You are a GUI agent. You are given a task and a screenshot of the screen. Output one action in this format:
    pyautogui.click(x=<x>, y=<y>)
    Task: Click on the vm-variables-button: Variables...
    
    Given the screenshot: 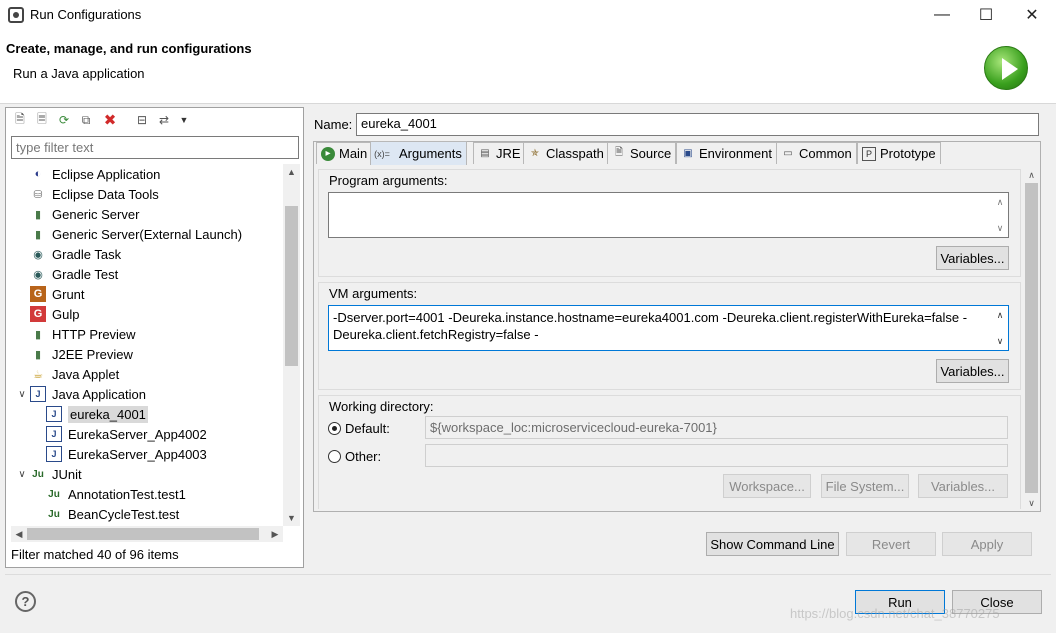 What is the action you would take?
    pyautogui.click(x=972, y=371)
    